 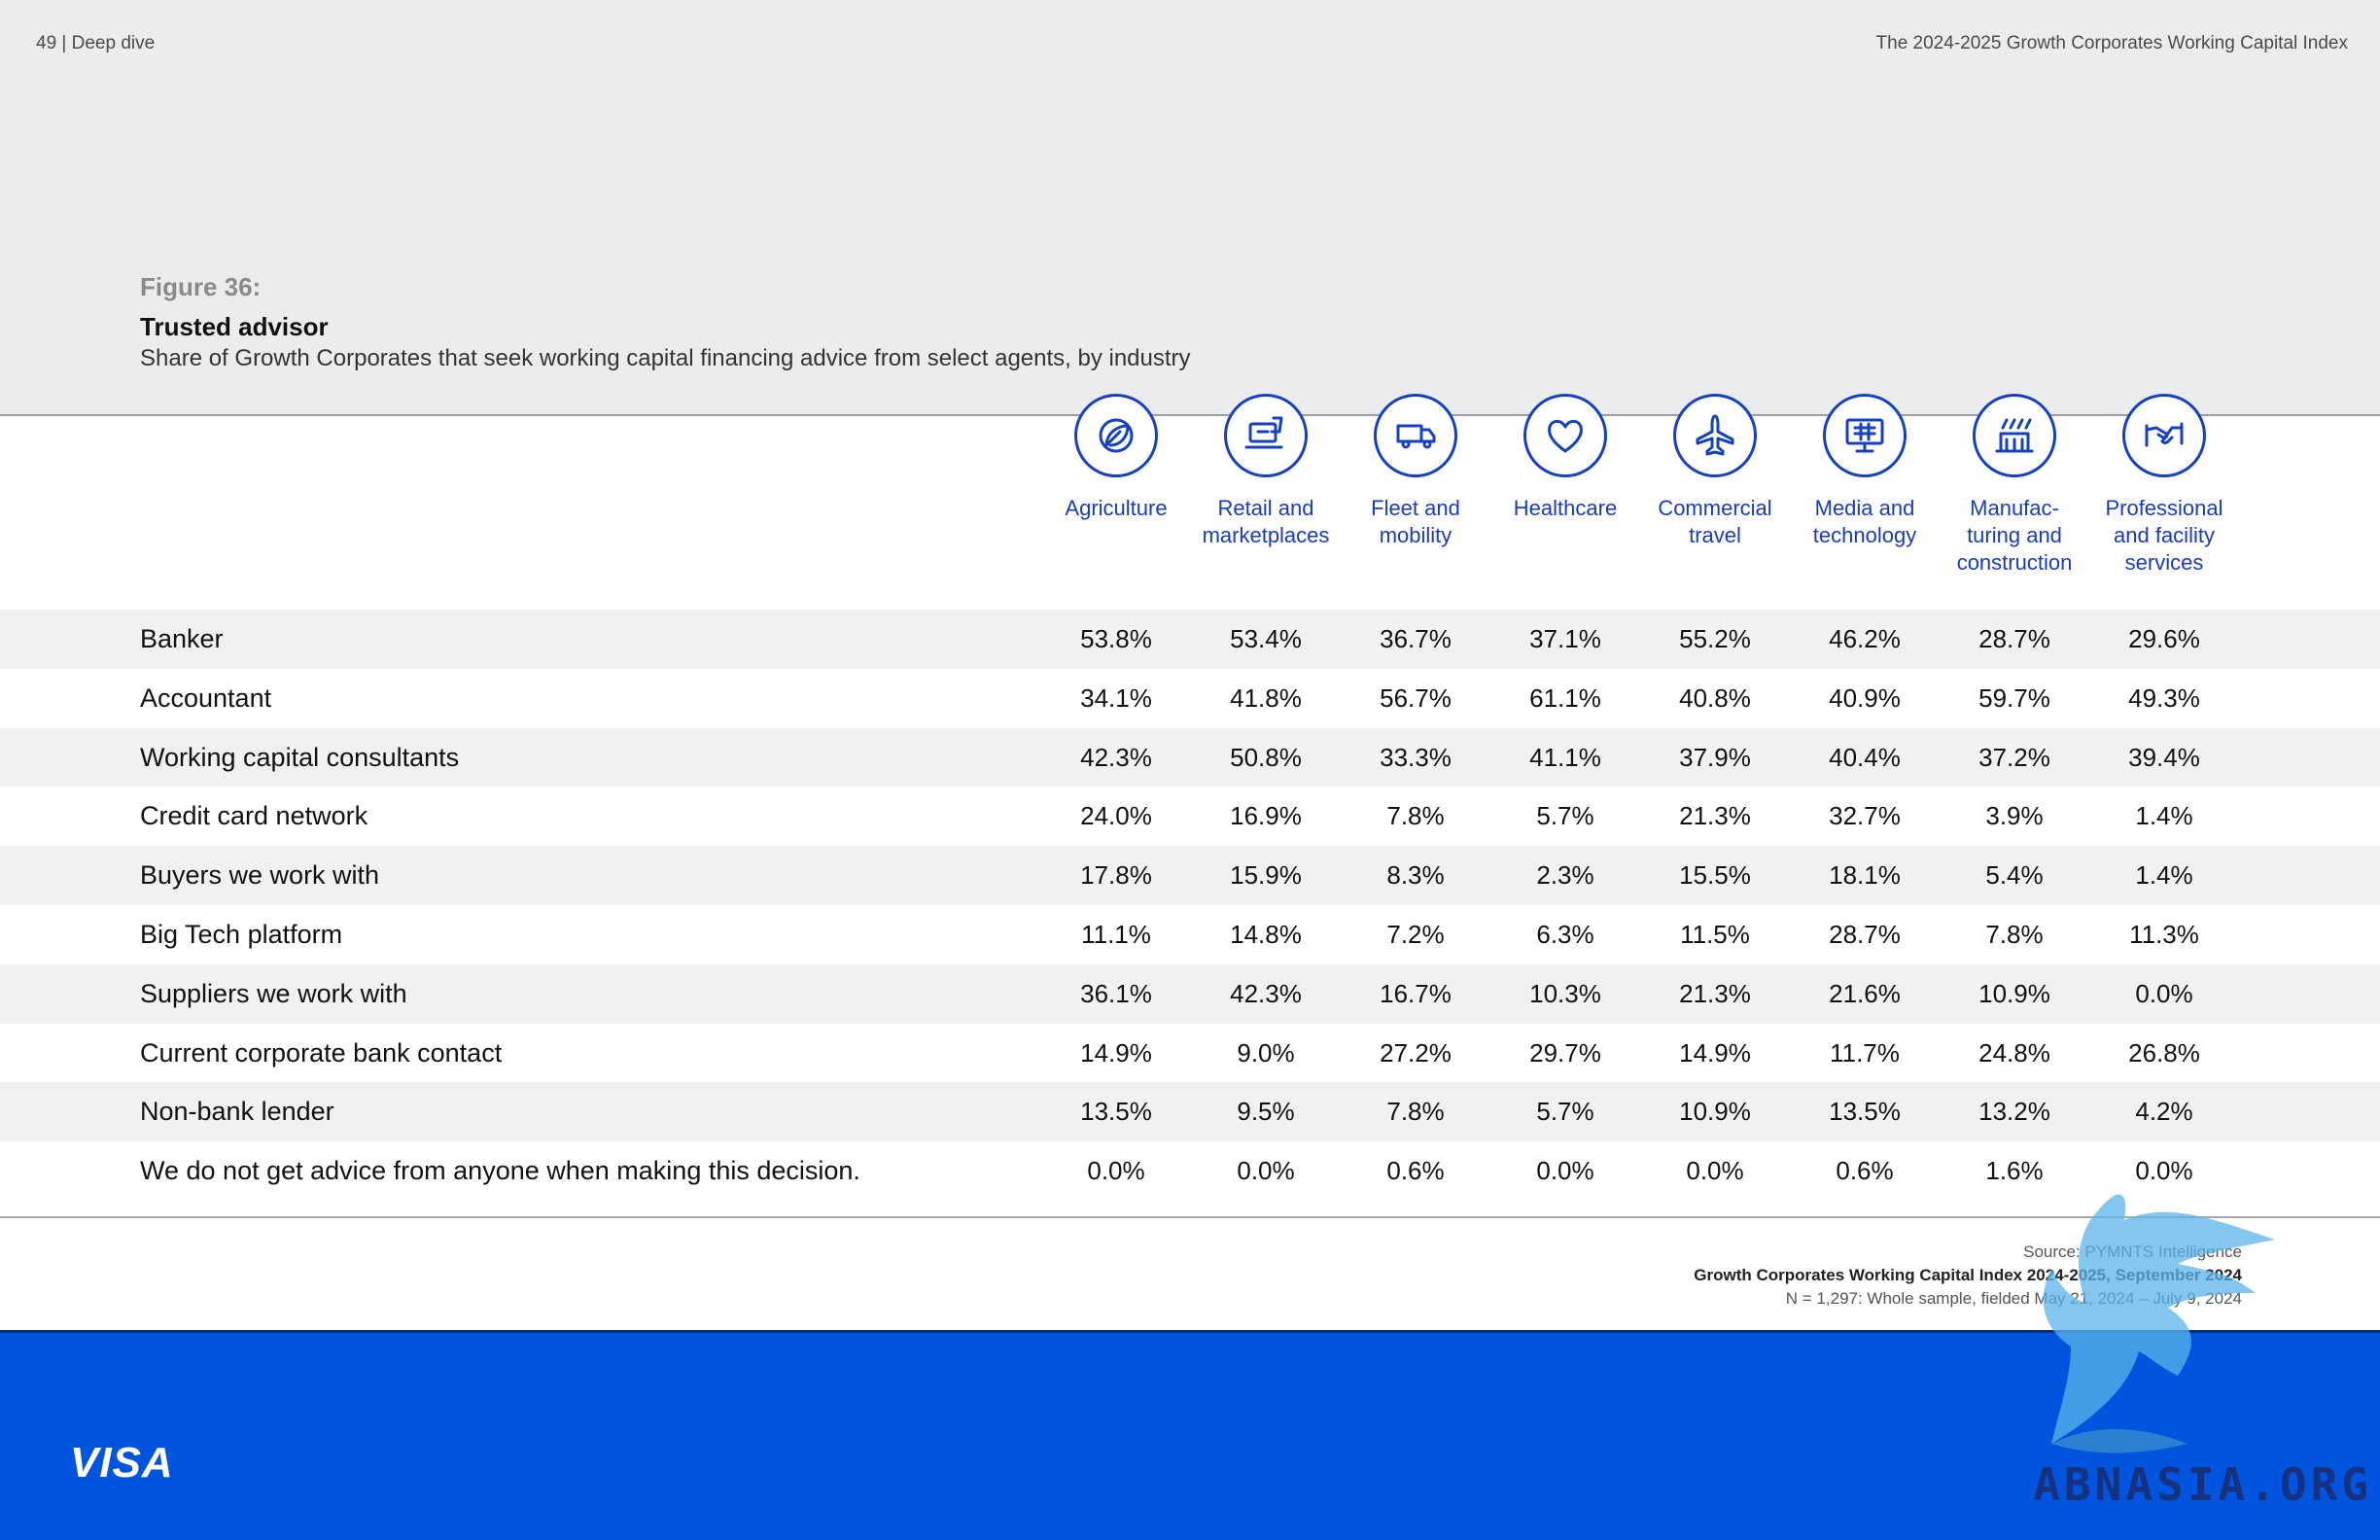 I want to click on table-cell: 36.1%, so click(x=1116, y=993).